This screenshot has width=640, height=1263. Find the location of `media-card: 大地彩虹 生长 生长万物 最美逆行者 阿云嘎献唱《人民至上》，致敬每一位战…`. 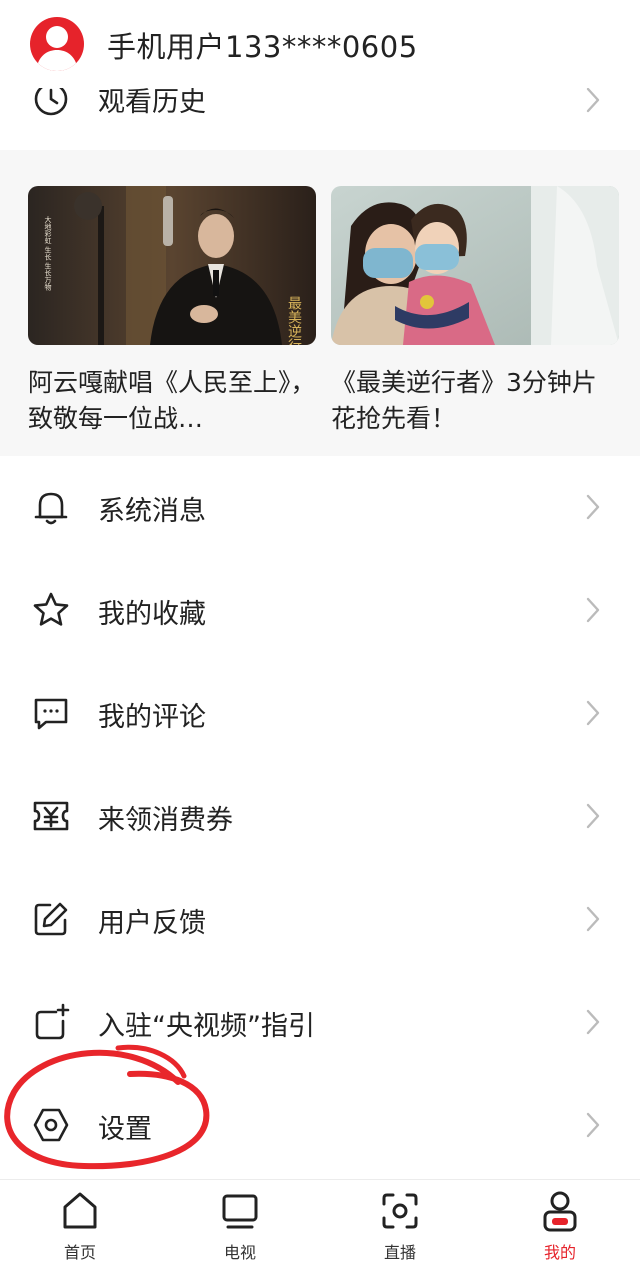

media-card: 大地彩虹 生长 生长万物 最美逆行者 阿云嘎献唱《人民至上》，致敬每一位战… is located at coordinates (172, 311).